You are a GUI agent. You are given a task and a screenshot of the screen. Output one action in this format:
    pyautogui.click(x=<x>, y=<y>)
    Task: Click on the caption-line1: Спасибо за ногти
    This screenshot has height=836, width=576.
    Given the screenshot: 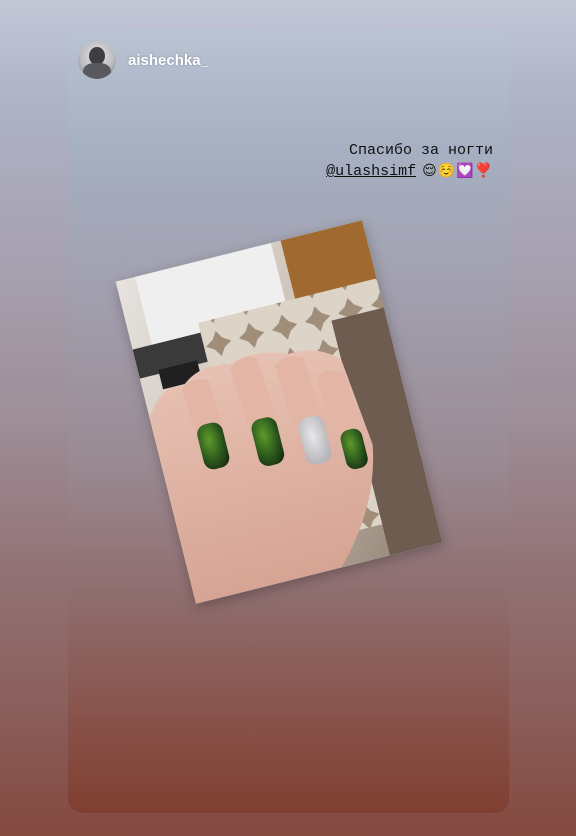 What is the action you would take?
    pyautogui.click(x=420, y=150)
    